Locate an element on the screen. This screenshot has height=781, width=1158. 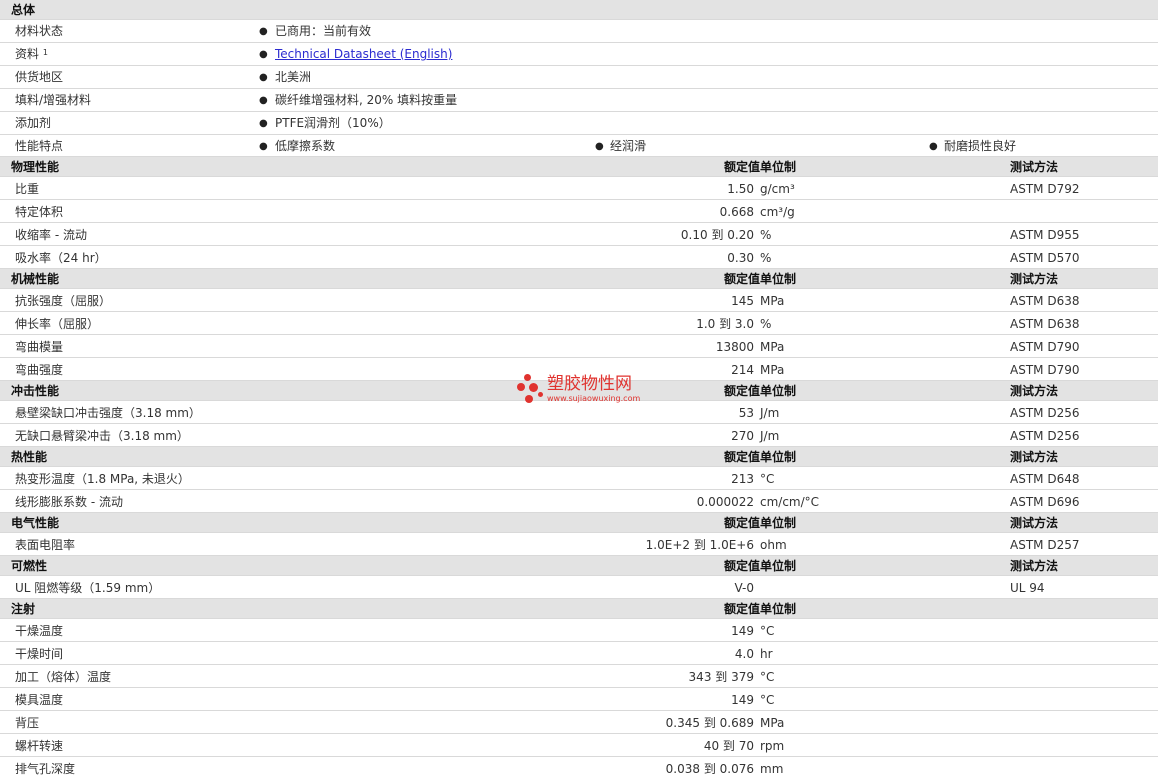
footnote-marker: 1 is located at coordinates (45, 52).